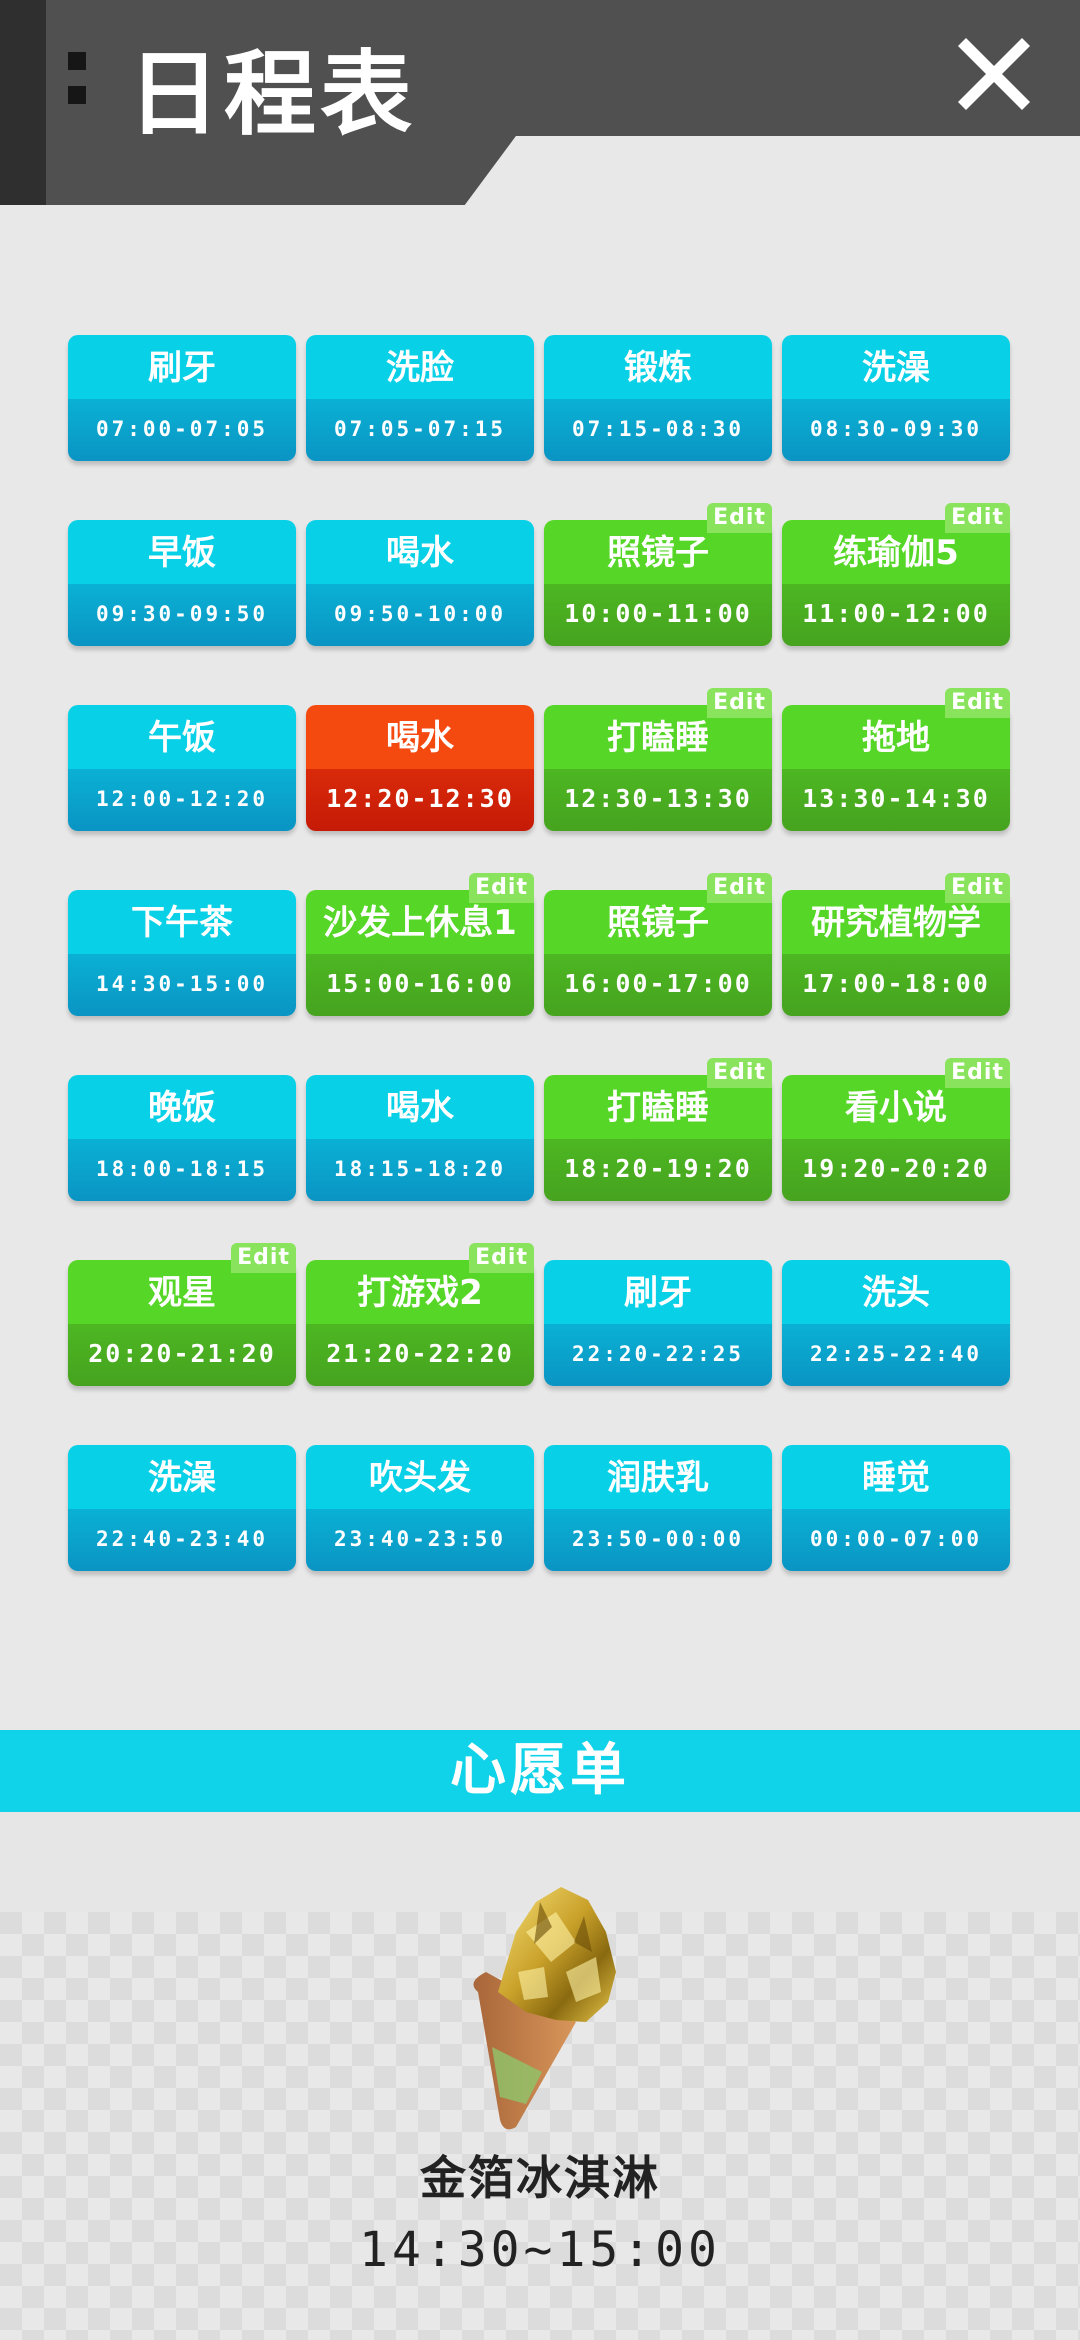  I want to click on schedule-card: 下午茶 14:30-15:00, so click(182, 953).